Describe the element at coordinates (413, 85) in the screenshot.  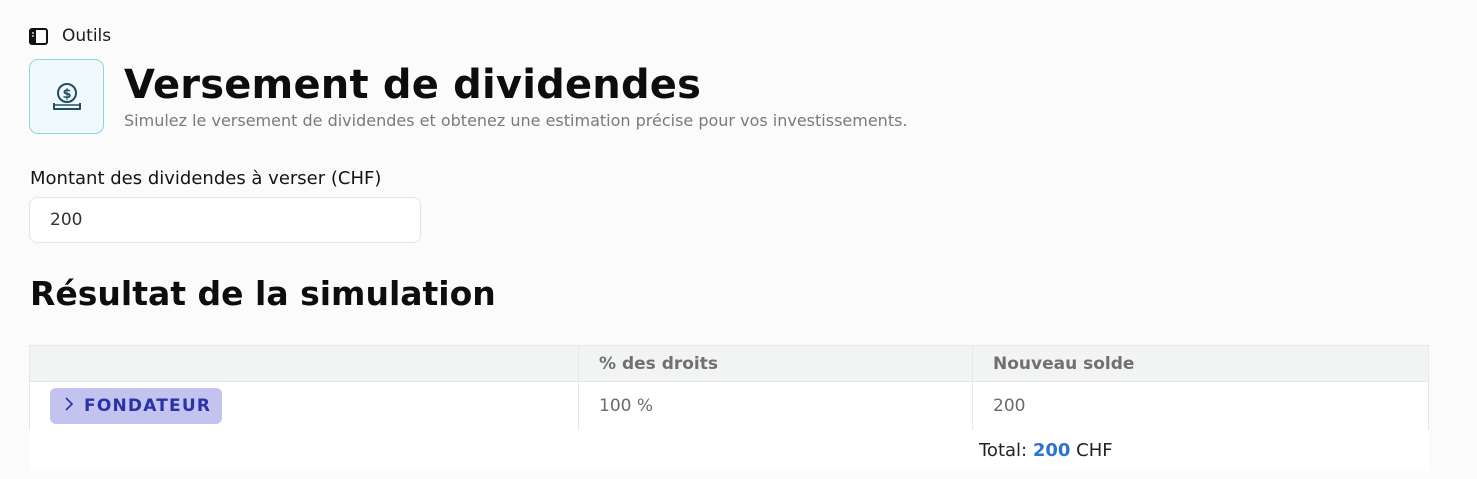
I see `page-title: Versement de dividendes` at that location.